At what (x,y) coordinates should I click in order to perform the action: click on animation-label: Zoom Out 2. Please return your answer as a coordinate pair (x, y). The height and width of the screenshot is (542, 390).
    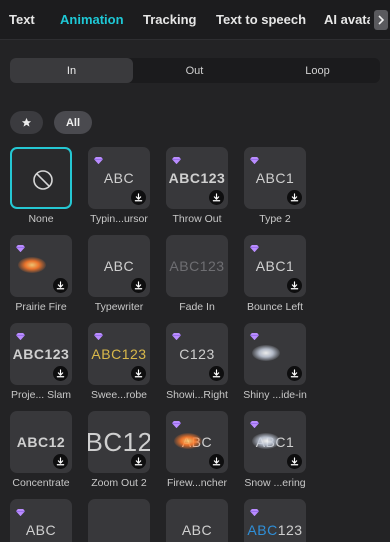
    Looking at the image, I should click on (119, 483).